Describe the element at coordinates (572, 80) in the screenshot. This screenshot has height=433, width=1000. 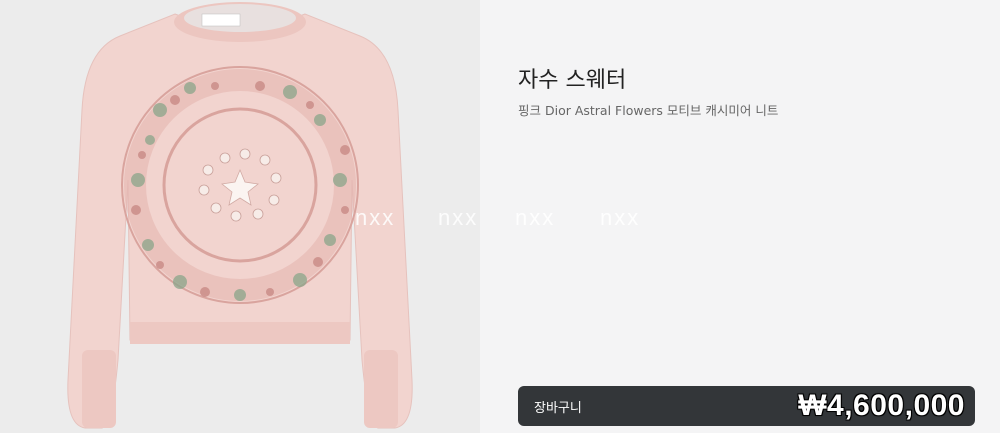
I see `product-title: 자수 스웨터` at that location.